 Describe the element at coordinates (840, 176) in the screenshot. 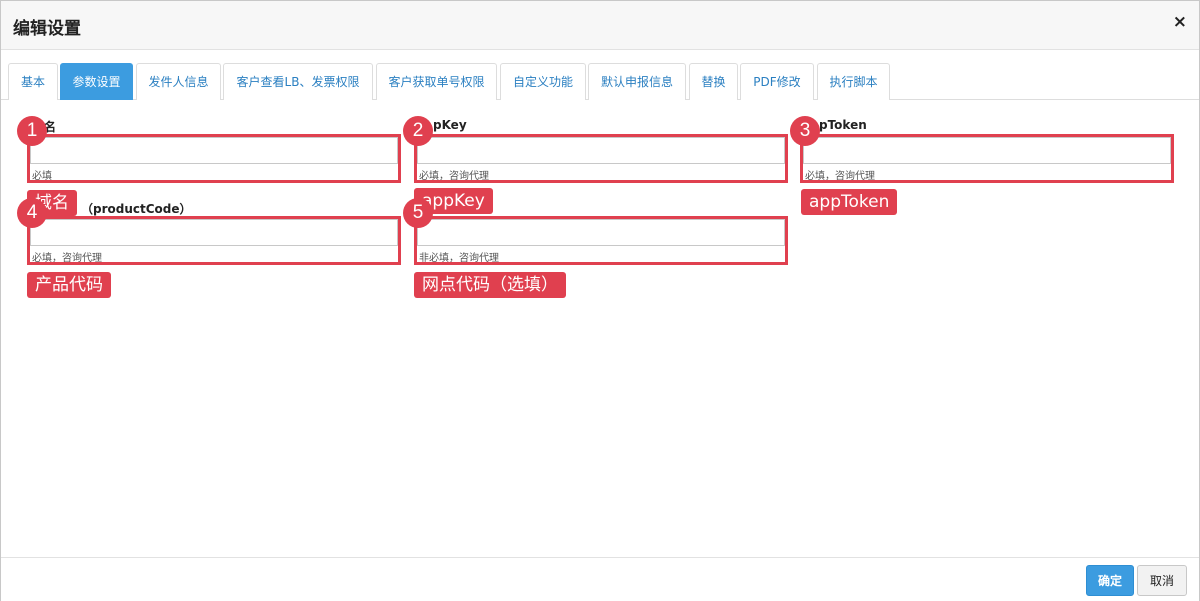

I see `apptoken-hint: 必填，咨询代理` at that location.